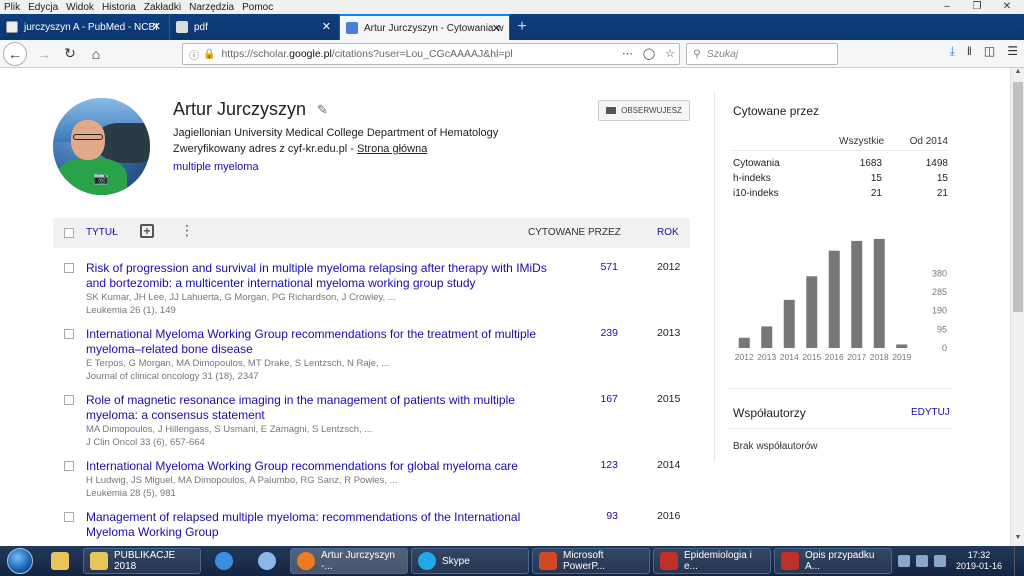 This screenshot has height=576, width=1024. Describe the element at coordinates (939, 561) in the screenshot. I see `volume-icon` at that location.